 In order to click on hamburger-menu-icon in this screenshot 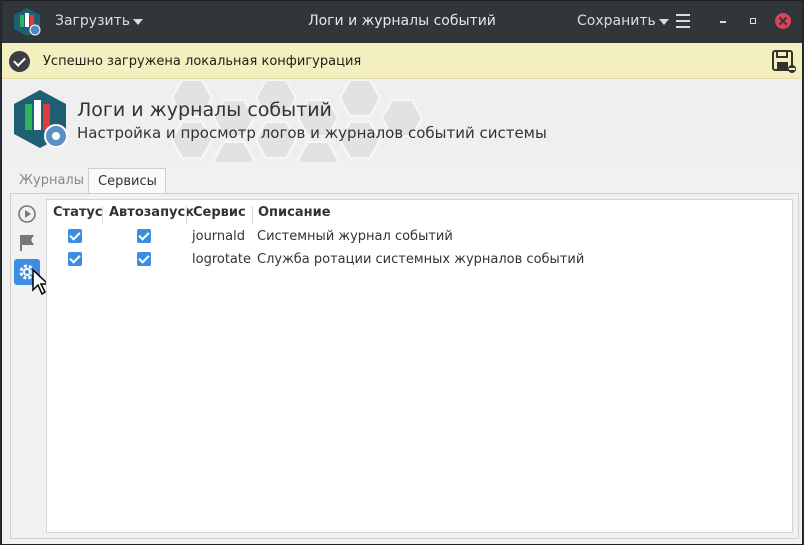, I will do `click(683, 21)`.